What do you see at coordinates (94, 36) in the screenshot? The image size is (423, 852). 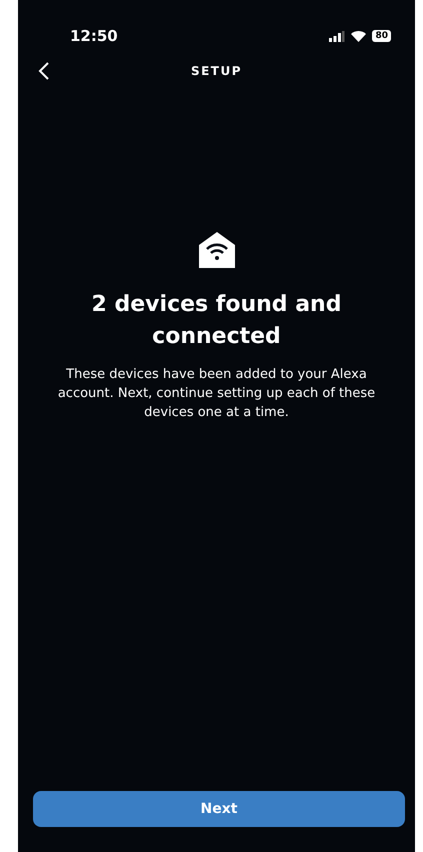 I see `status-time: 12:50` at bounding box center [94, 36].